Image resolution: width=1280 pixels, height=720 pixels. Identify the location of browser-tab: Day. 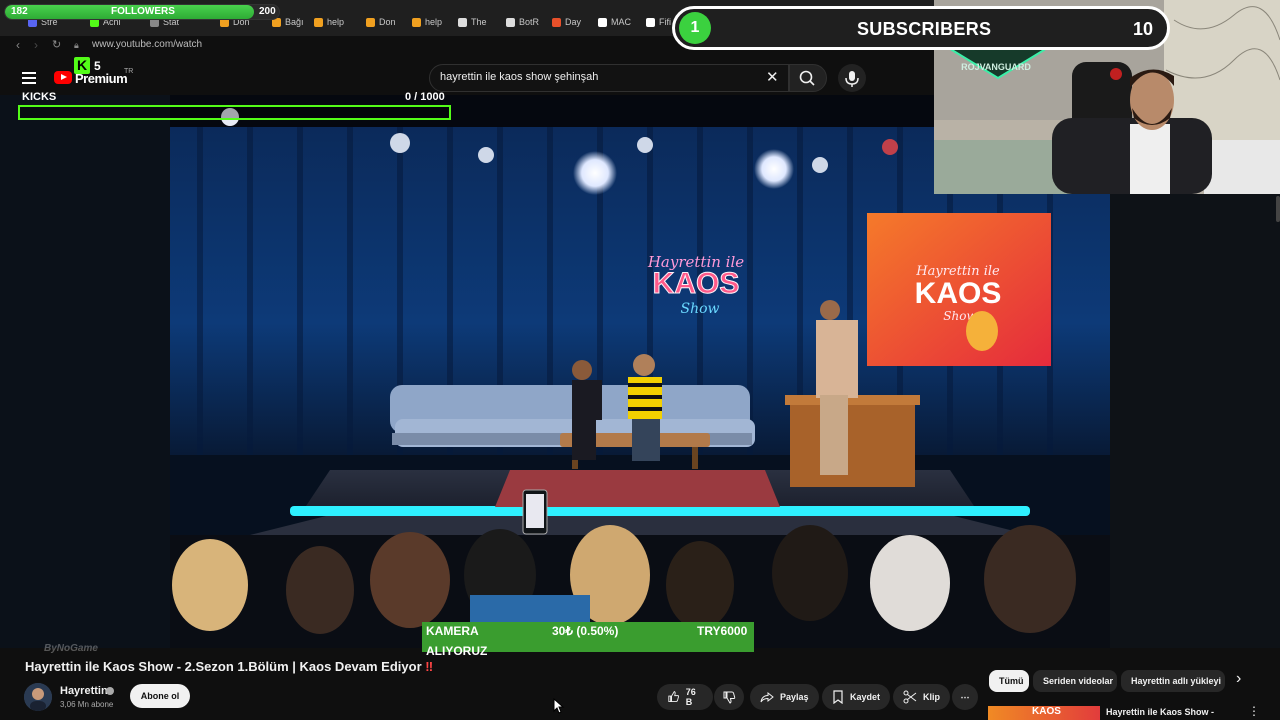
(566, 22).